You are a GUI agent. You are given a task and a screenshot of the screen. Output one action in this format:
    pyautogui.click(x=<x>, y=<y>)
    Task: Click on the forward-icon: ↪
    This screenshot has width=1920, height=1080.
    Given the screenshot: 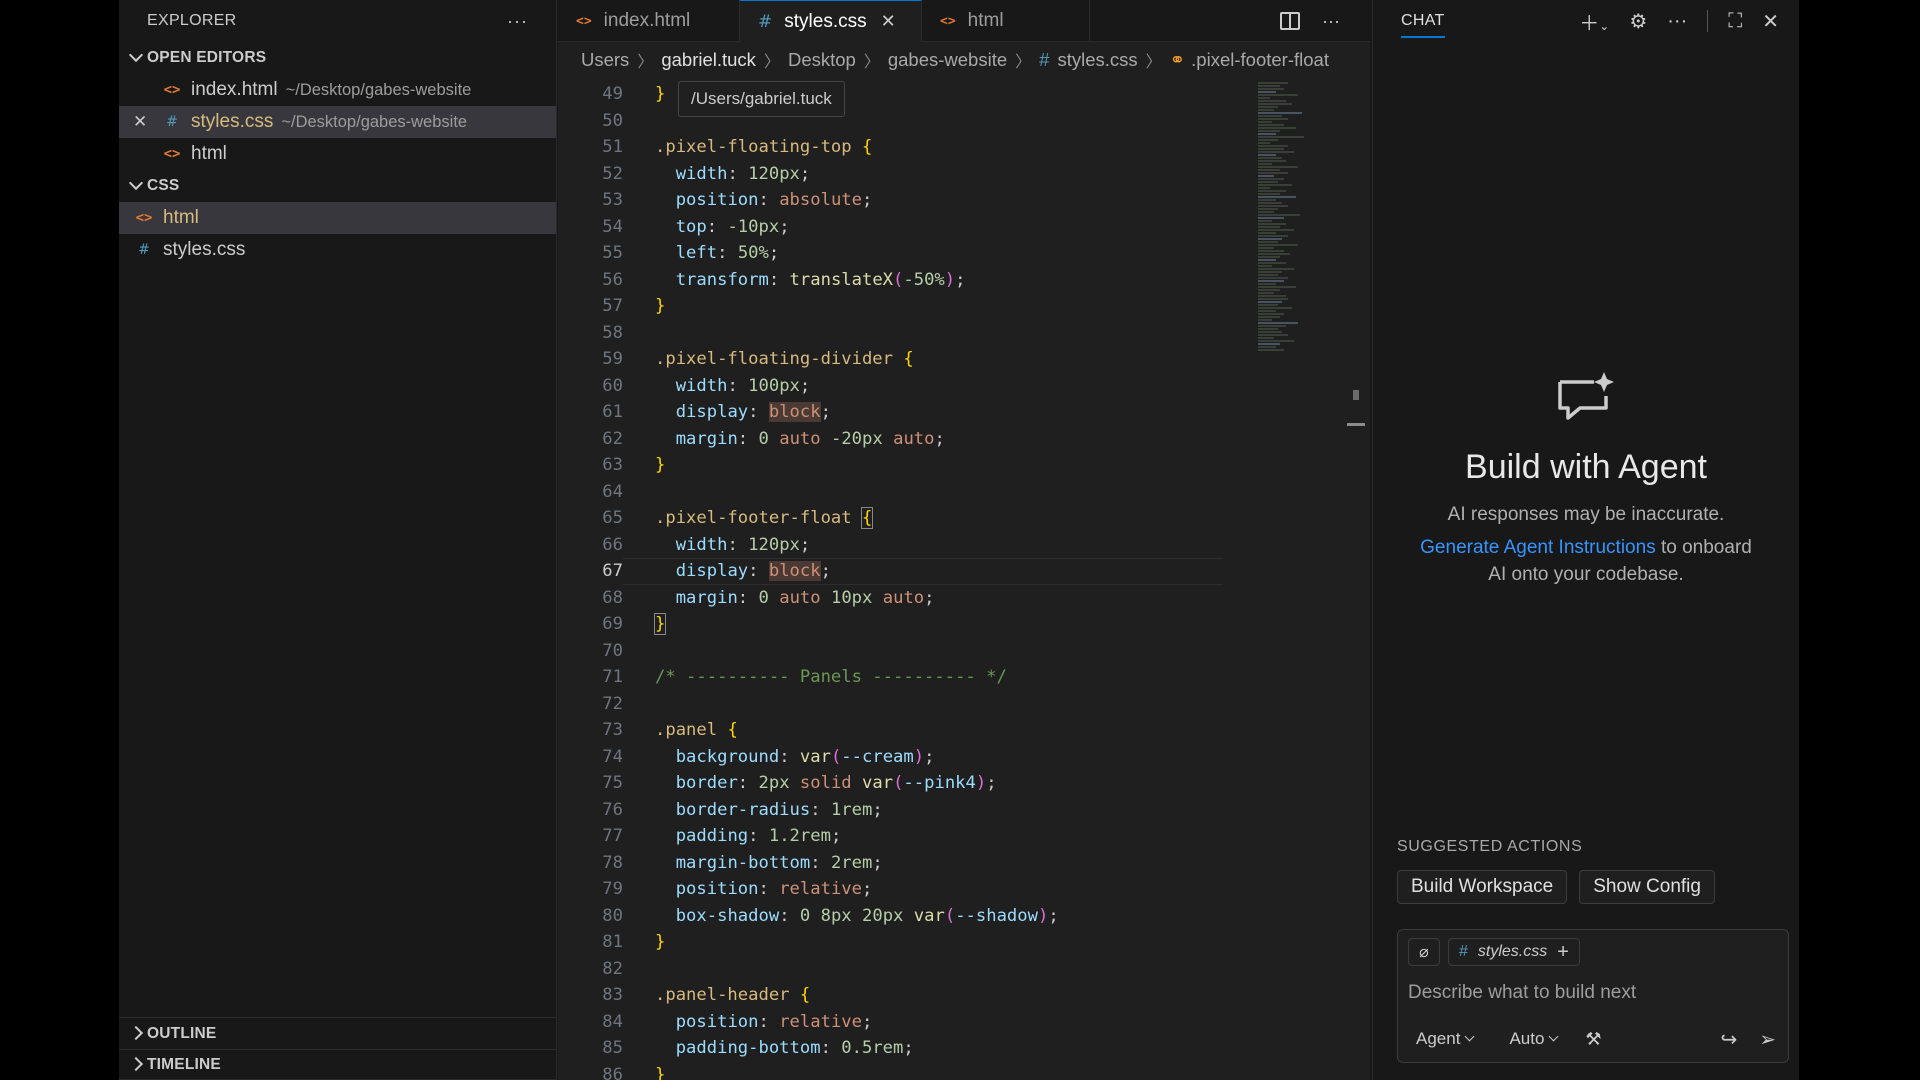 What is the action you would take?
    pyautogui.click(x=1728, y=1039)
    